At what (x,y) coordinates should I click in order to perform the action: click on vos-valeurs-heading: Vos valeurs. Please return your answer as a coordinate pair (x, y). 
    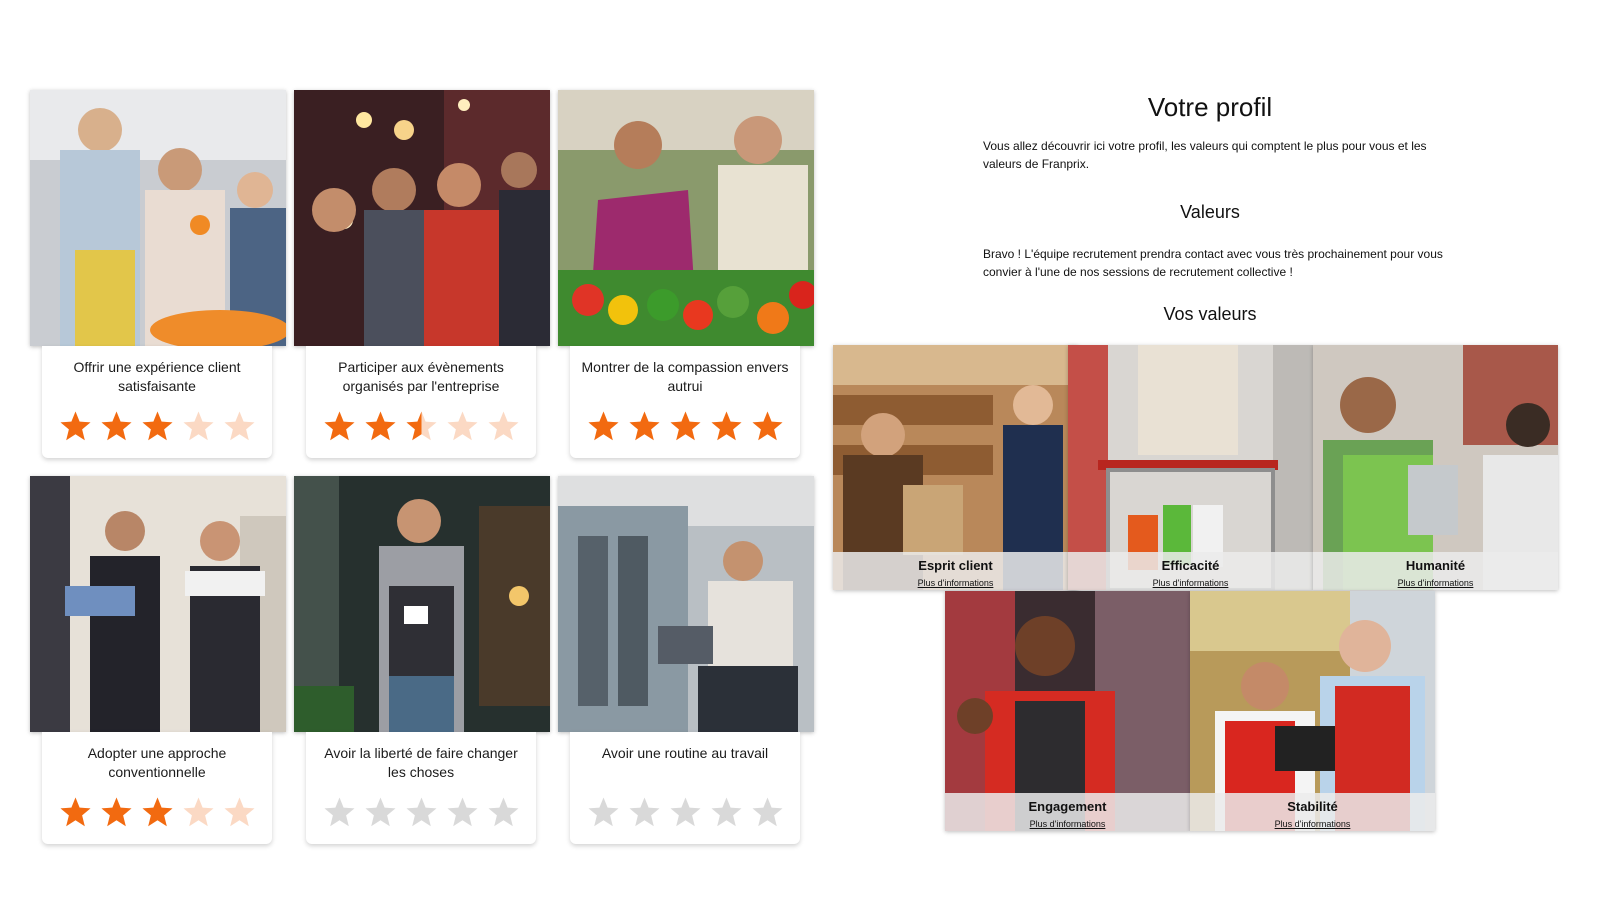
    Looking at the image, I should click on (1210, 314).